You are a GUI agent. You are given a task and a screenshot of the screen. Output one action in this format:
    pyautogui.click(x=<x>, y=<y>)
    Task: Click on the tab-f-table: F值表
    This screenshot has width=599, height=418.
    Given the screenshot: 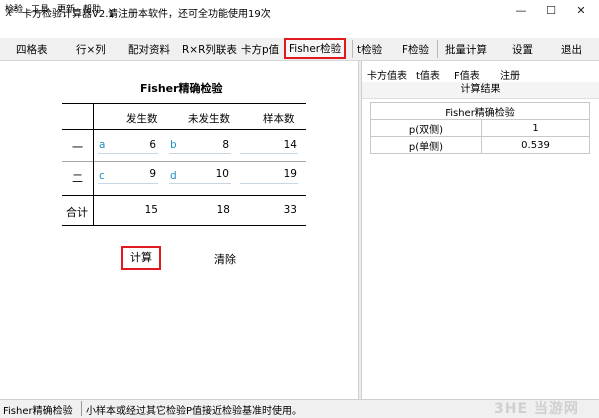 What is the action you would take?
    pyautogui.click(x=467, y=74)
    